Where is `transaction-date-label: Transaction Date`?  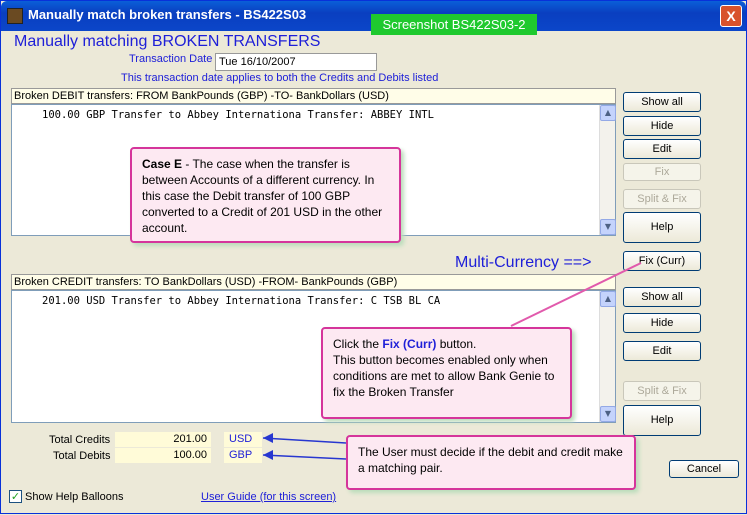 transaction-date-label: Transaction Date is located at coordinates (171, 59).